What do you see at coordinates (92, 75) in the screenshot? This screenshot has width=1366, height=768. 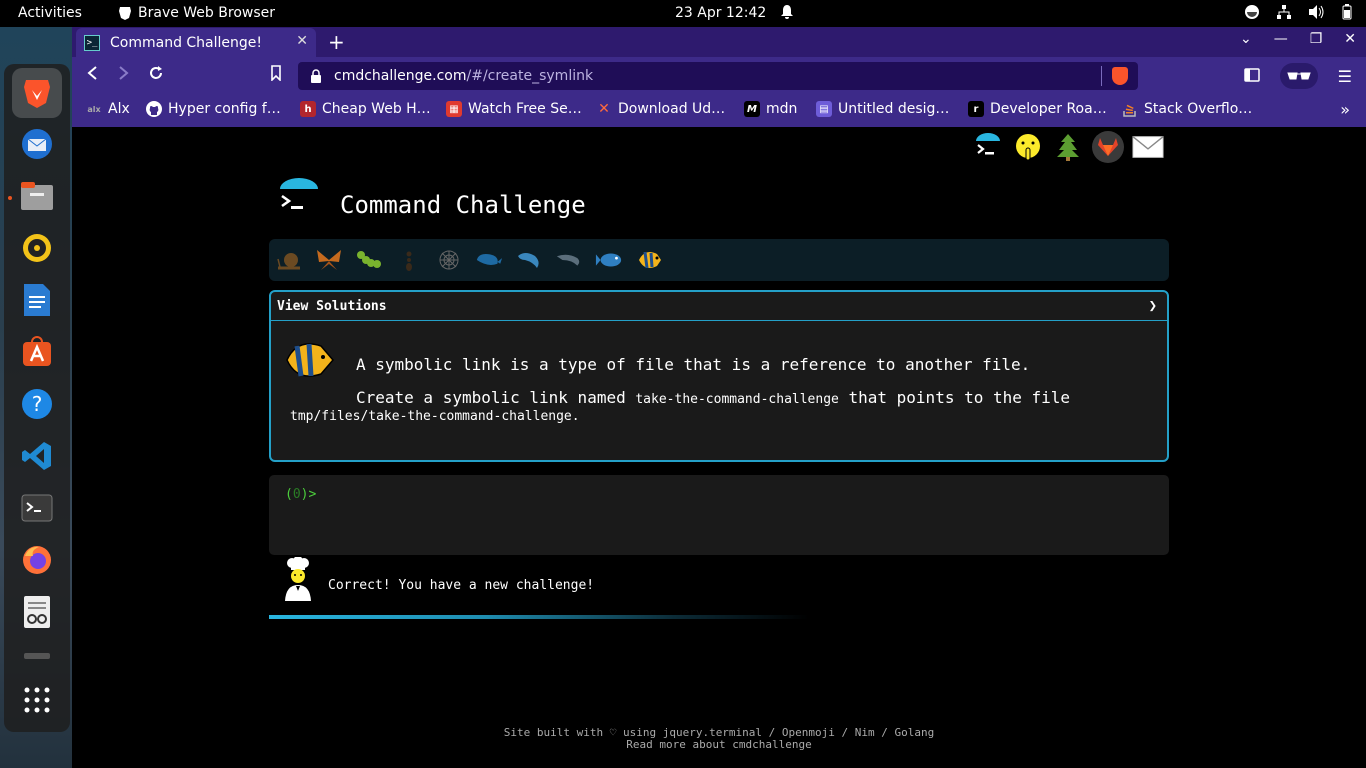 I see `back-button` at bounding box center [92, 75].